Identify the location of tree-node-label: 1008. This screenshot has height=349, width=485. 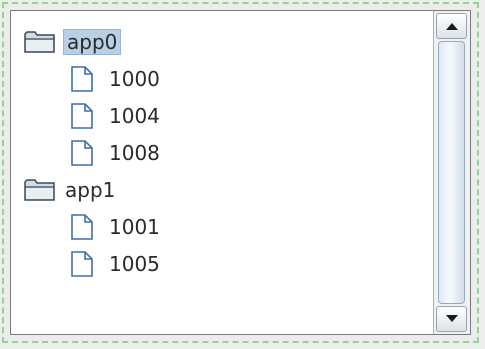
(134, 152).